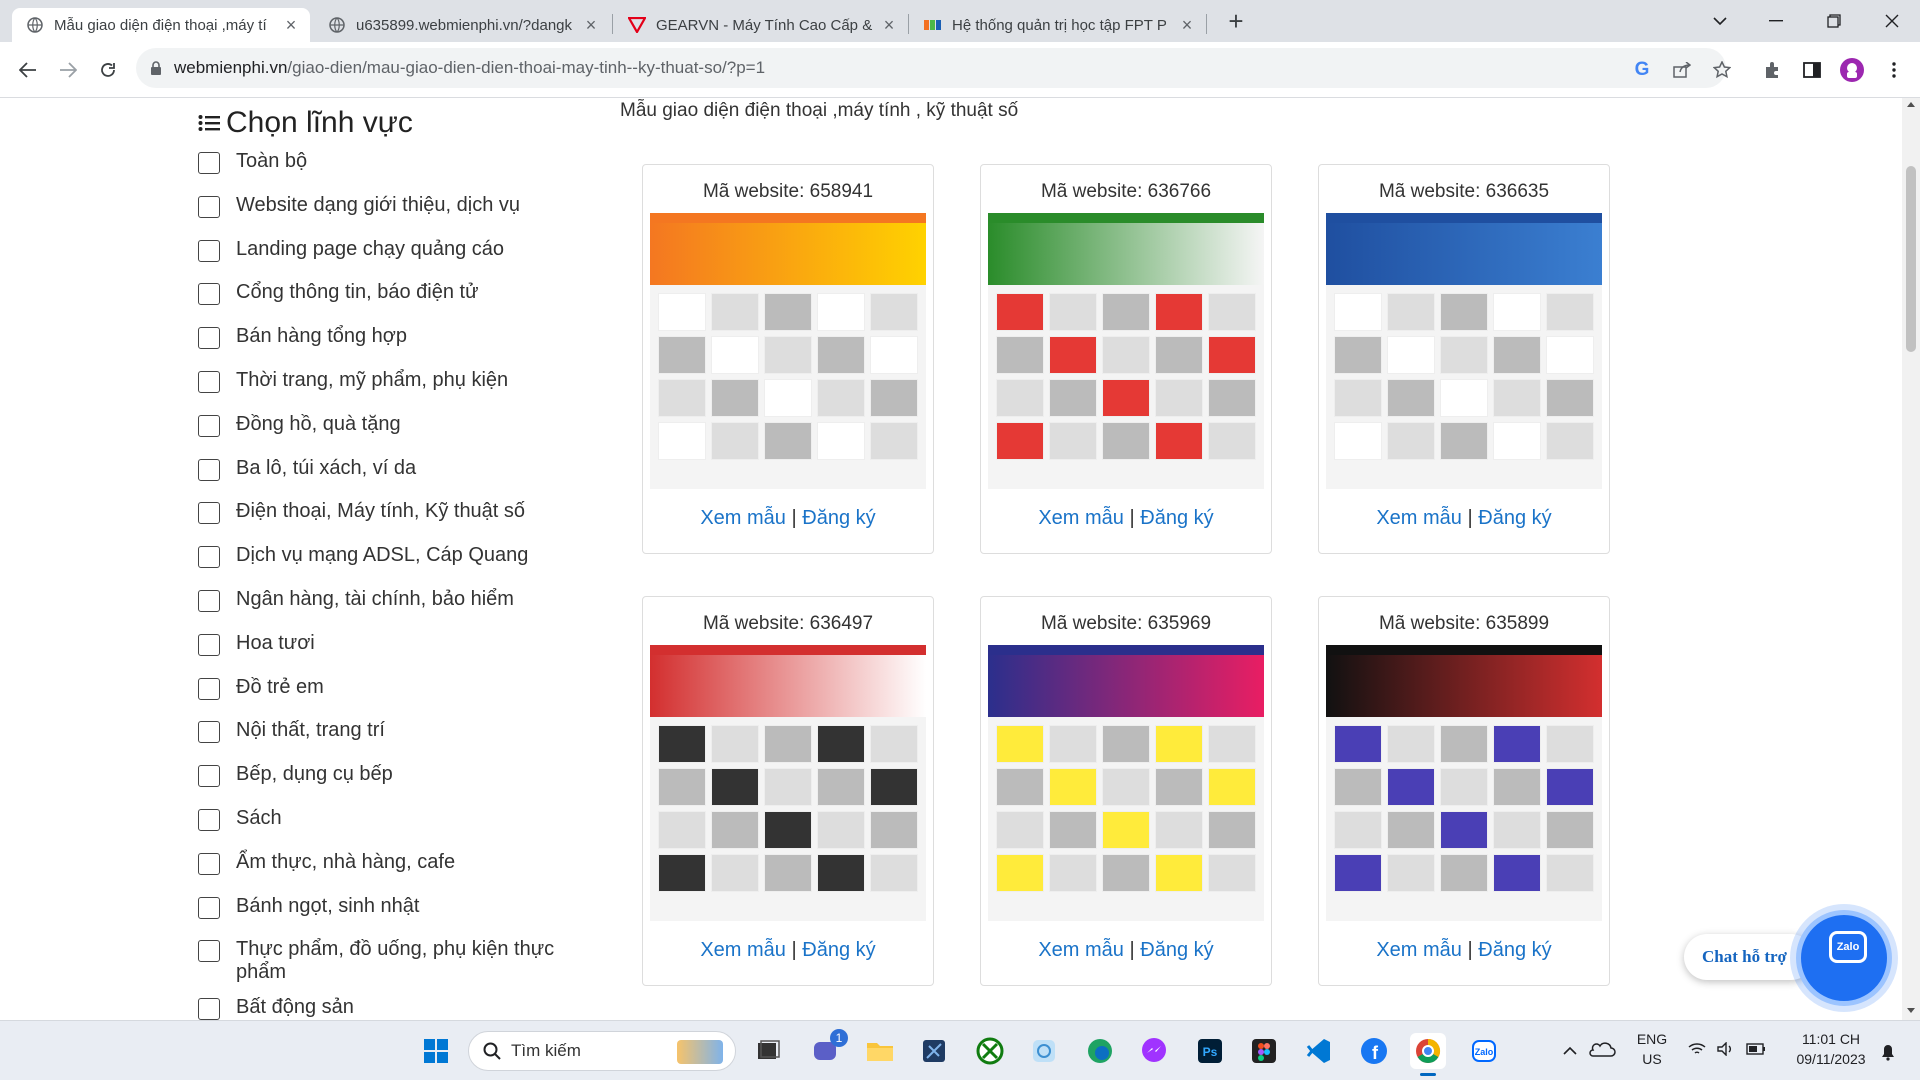  Describe the element at coordinates (388, 873) in the screenshot. I see `sidebar-item: Ẩm thực, nhà hàng, cafe` at that location.